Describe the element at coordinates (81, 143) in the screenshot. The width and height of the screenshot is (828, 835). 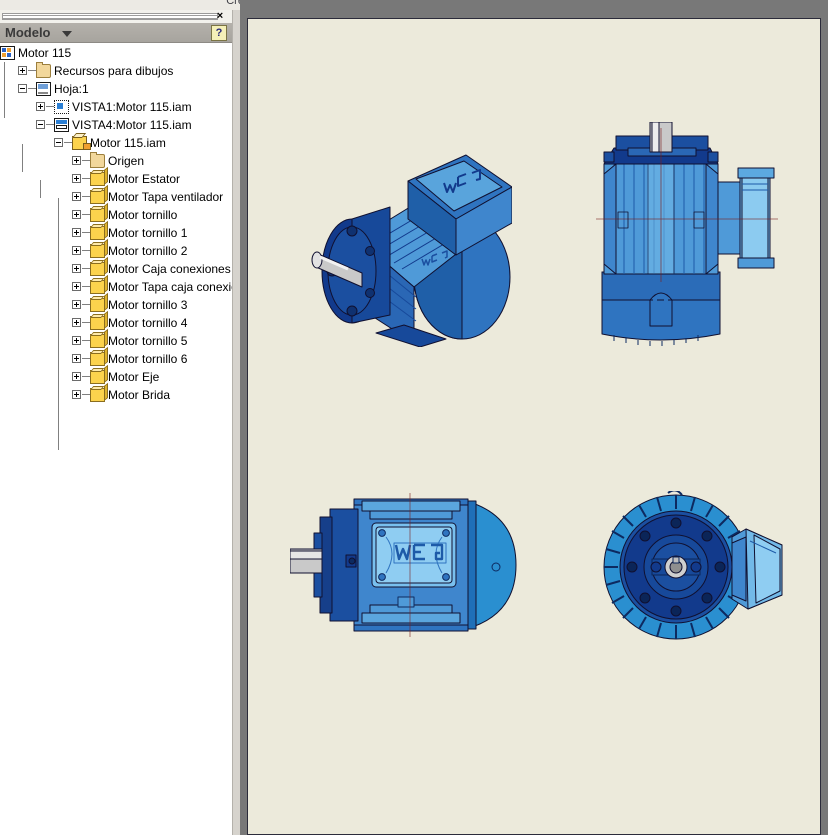
I see `assembly-icon` at that location.